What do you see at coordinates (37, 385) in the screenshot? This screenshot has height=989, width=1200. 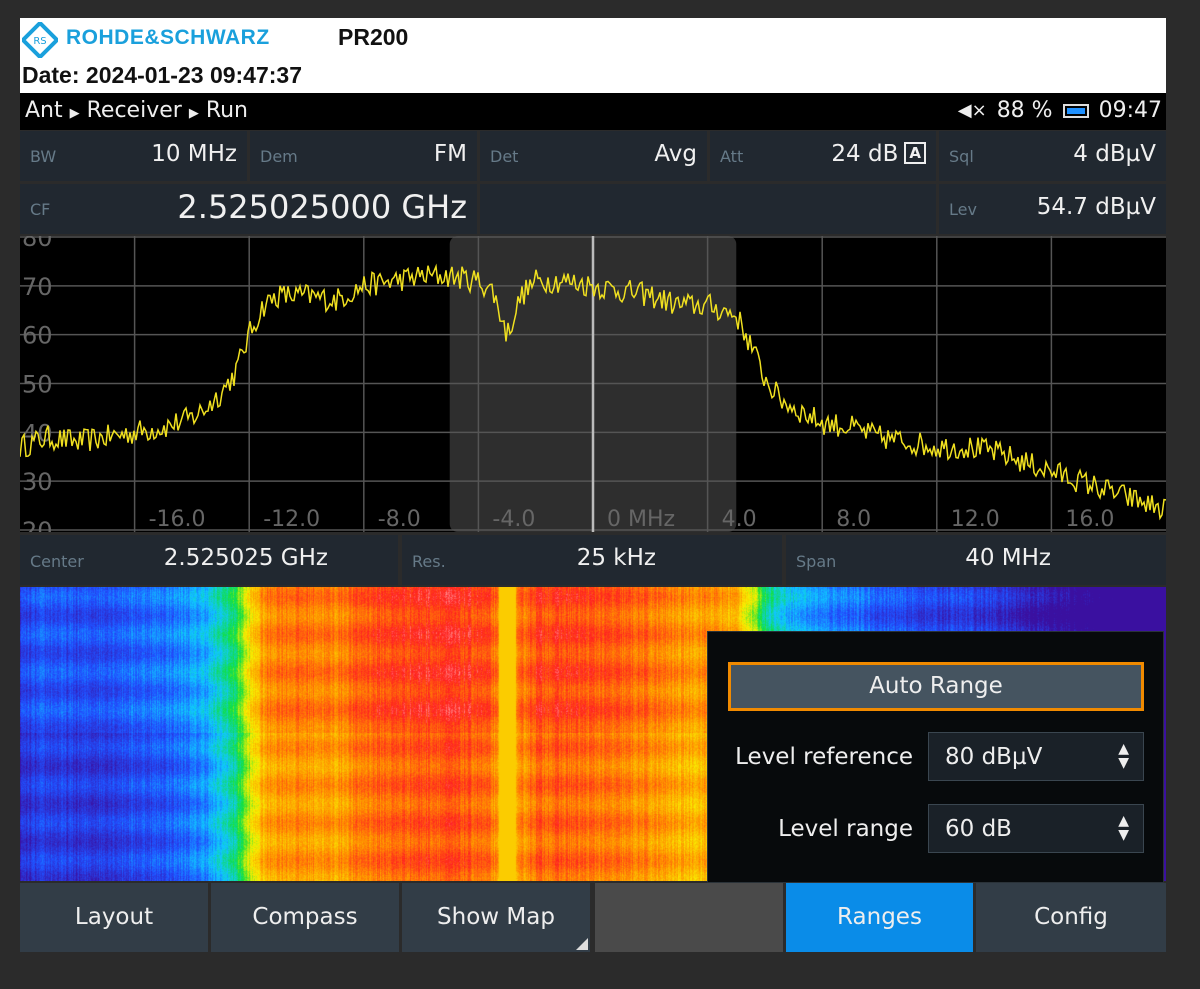 I see `y-tick-label: 50` at bounding box center [37, 385].